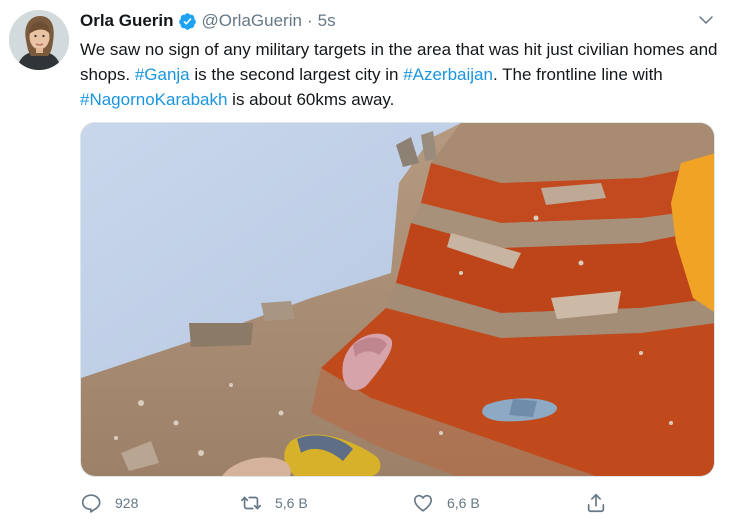 This screenshot has width=734, height=522. Describe the element at coordinates (291, 503) in the screenshot. I see `retweet-count: 5,6 B` at that location.